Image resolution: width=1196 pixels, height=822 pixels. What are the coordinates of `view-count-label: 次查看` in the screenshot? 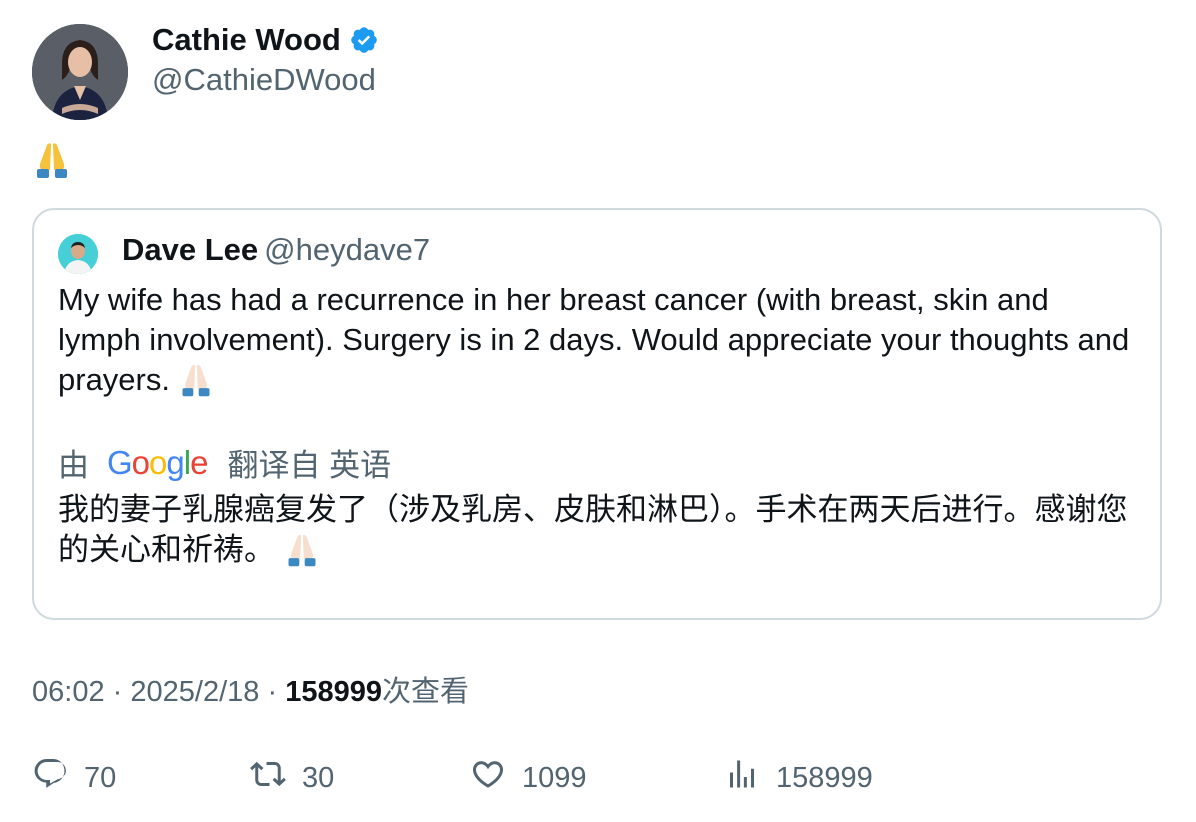 It's located at (425, 692).